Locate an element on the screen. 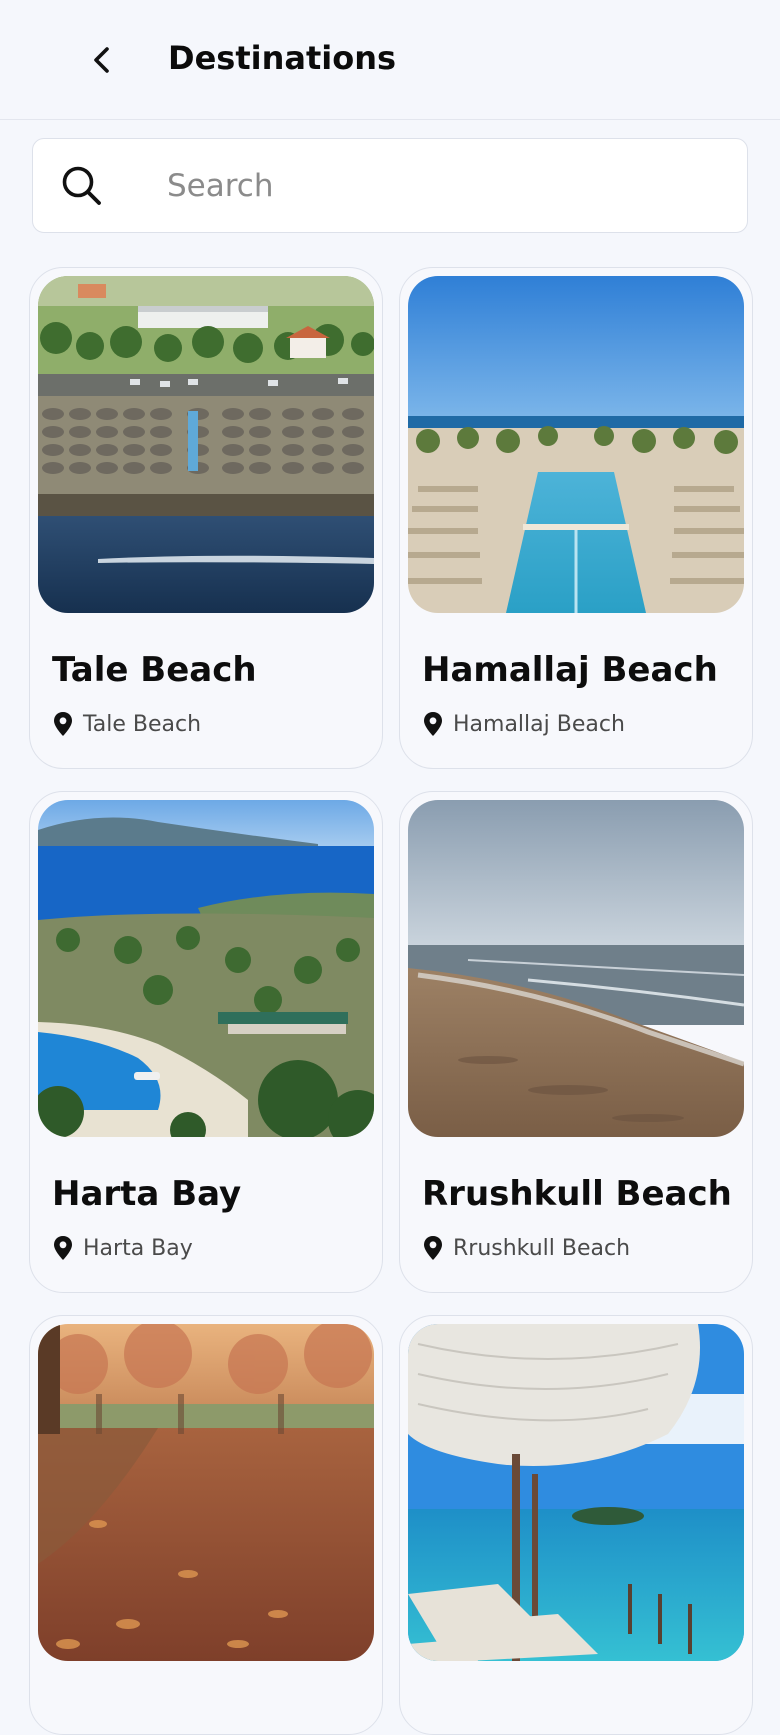 The width and height of the screenshot is (780, 1735). location-label: Harta Bay is located at coordinates (138, 1248).